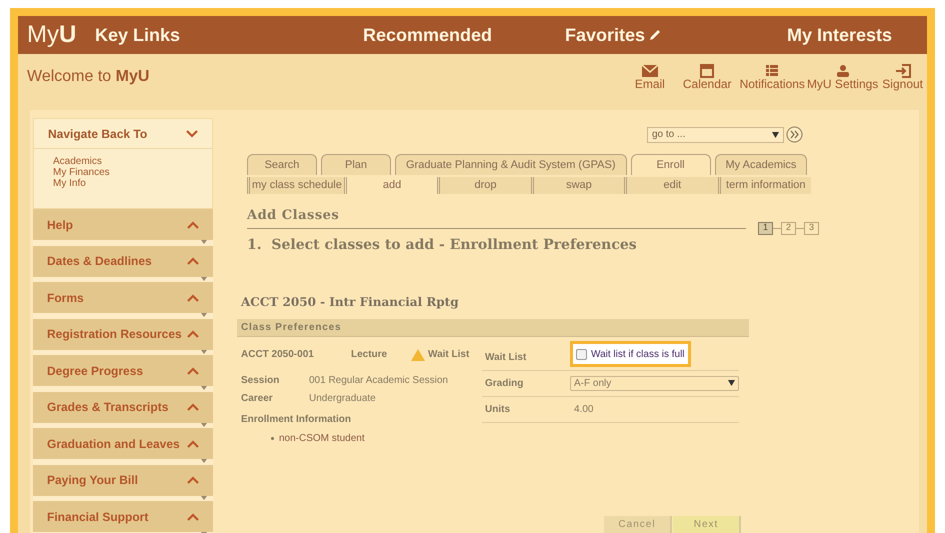 The height and width of the screenshot is (533, 945). I want to click on sidebar-section: Registration Resources, so click(123, 334).